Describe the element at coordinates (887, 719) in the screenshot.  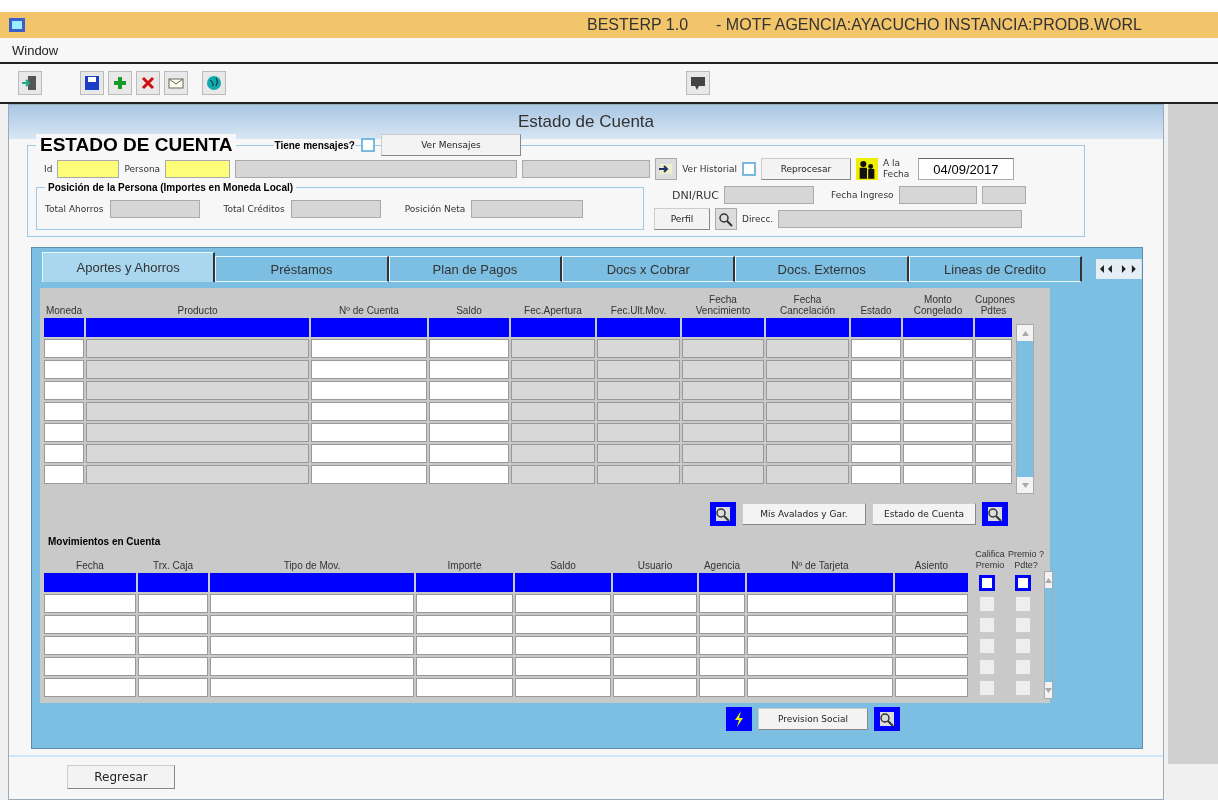
I see `search-button` at that location.